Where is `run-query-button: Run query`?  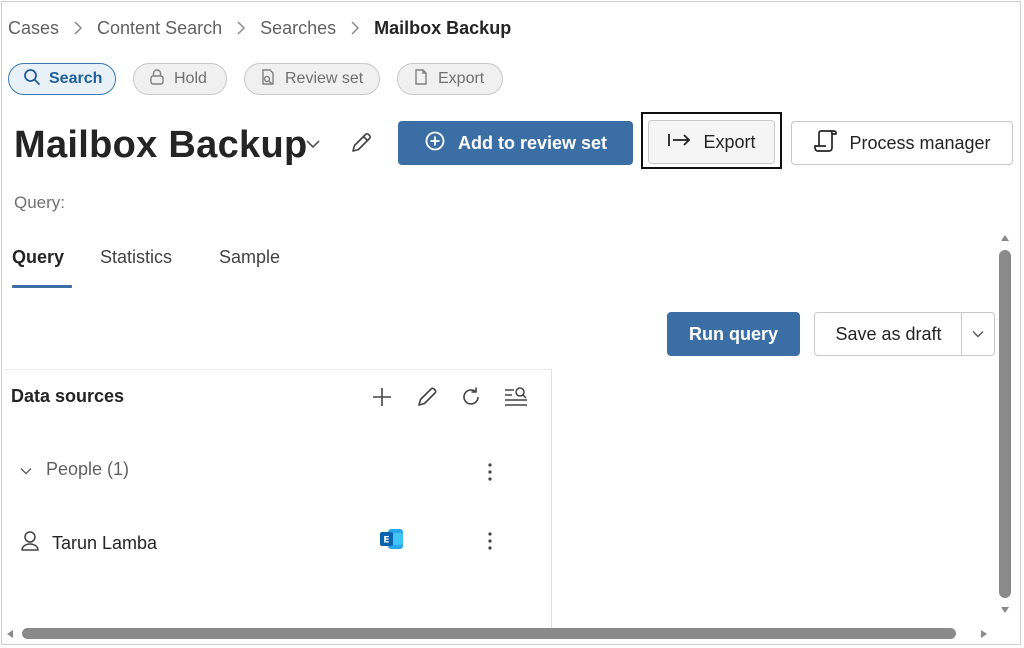
run-query-button: Run query is located at coordinates (733, 334).